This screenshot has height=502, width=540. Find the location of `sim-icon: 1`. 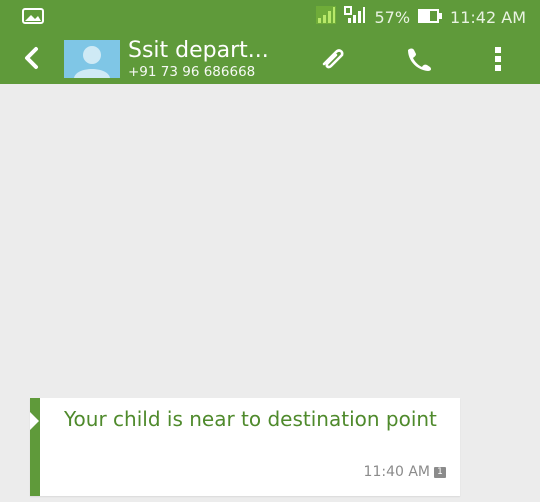

sim-icon: 1 is located at coordinates (440, 472).